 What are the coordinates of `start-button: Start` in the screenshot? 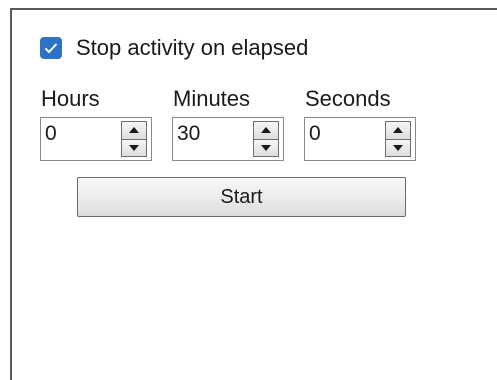 It's located at (241, 197).